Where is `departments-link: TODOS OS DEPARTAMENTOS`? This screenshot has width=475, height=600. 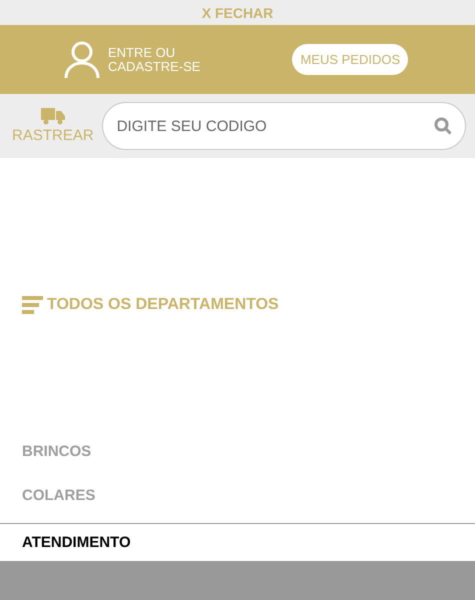 departments-link: TODOS OS DEPARTAMENTOS is located at coordinates (248, 305).